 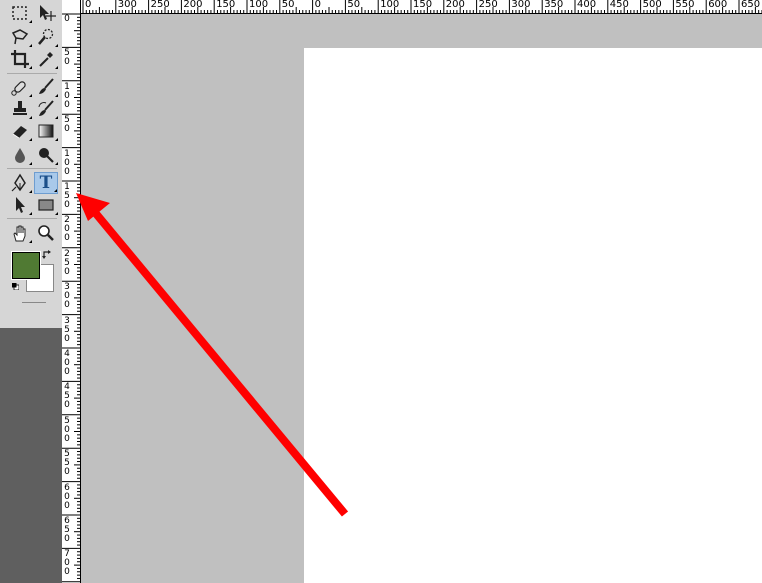 What do you see at coordinates (67, 563) in the screenshot?
I see `v-ruler-label: 7 0 0` at bounding box center [67, 563].